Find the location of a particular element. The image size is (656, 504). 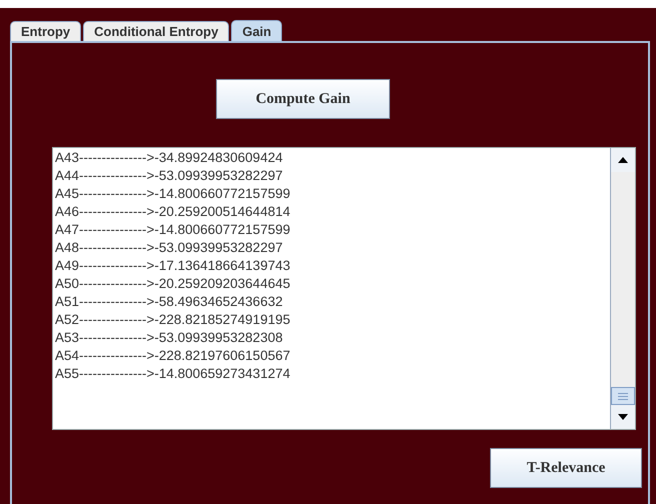

result-line: A44--------------->-53.09939953282297 is located at coordinates (169, 176).